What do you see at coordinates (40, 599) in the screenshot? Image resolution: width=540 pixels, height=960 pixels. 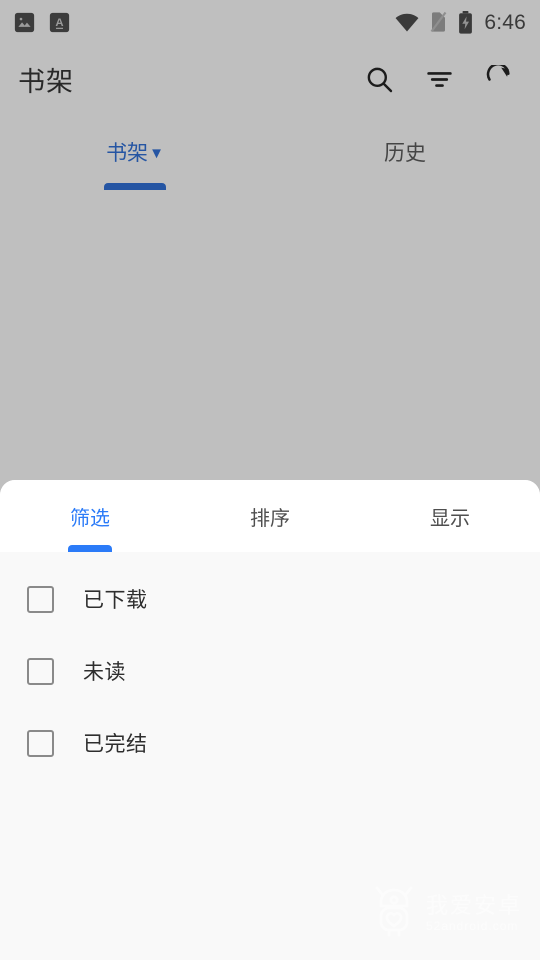 I see `checkbox-downloaded` at bounding box center [40, 599].